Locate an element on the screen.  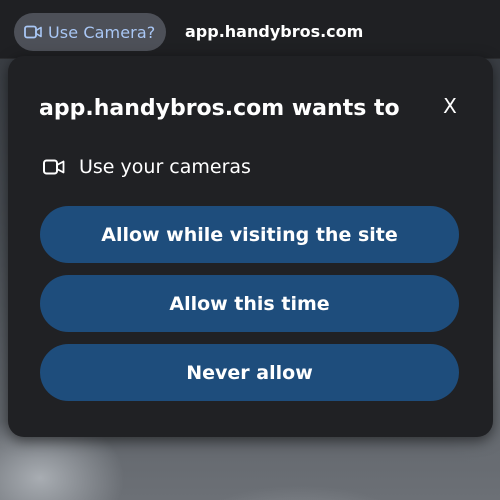
close-button: X is located at coordinates (450, 106).